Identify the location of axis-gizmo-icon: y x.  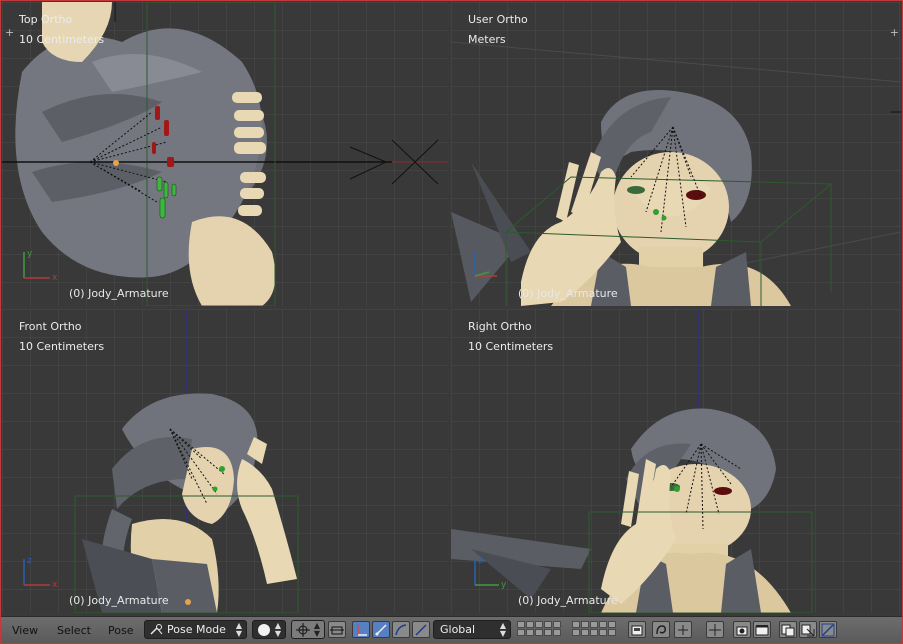
(40, 266).